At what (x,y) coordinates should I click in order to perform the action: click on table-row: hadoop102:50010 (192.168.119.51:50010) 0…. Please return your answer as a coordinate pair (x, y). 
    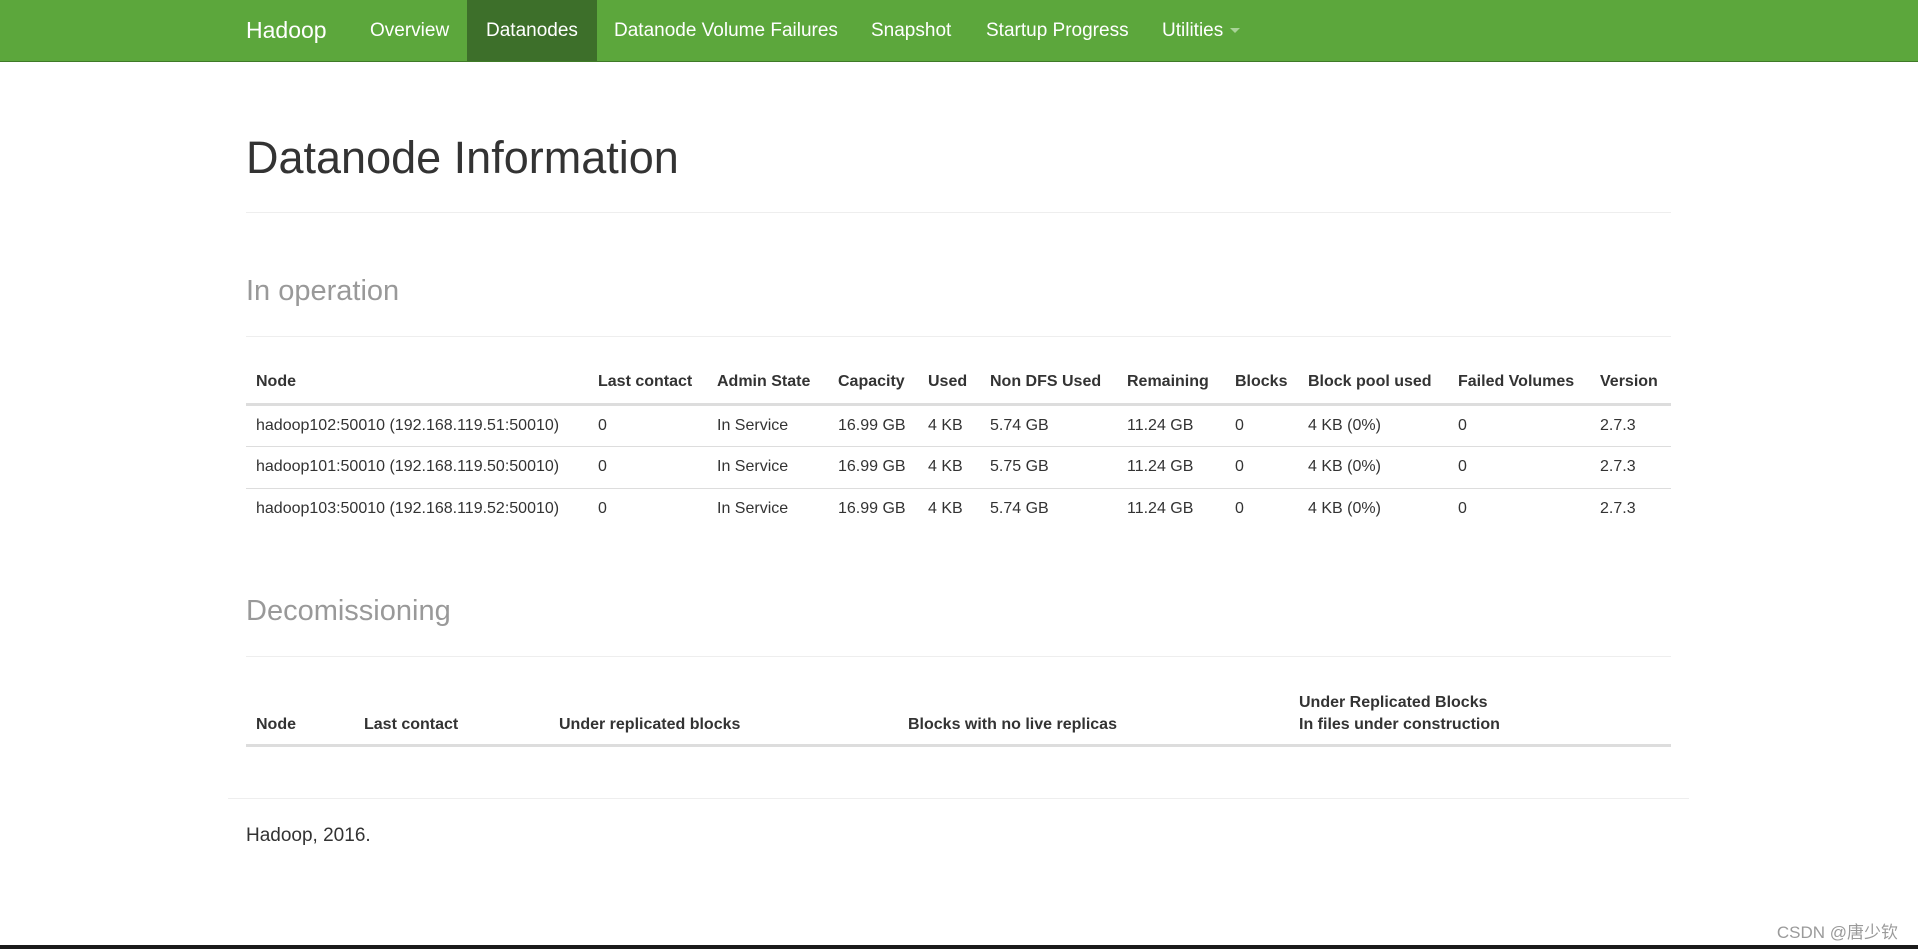
    Looking at the image, I should click on (958, 425).